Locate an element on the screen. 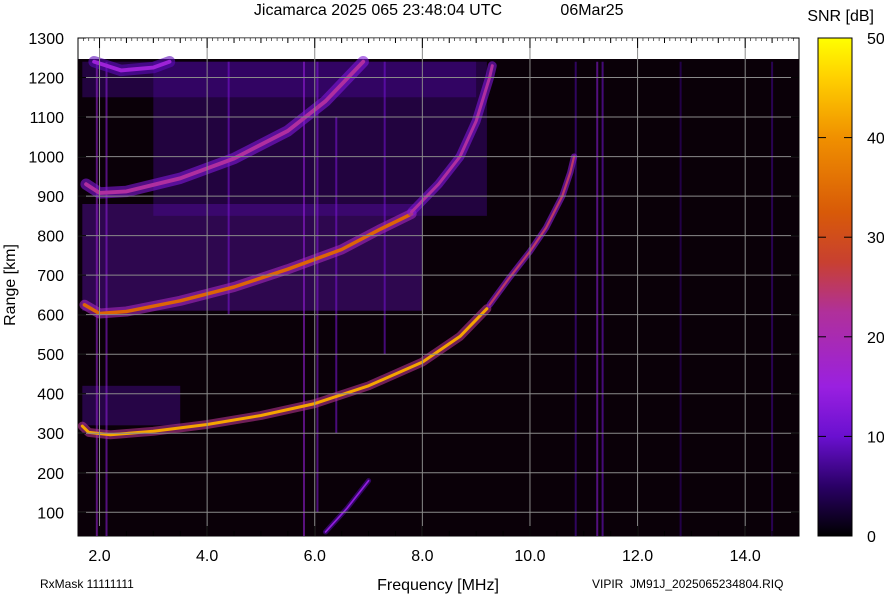  x-tick-label: 8.0 is located at coordinates (422, 556).